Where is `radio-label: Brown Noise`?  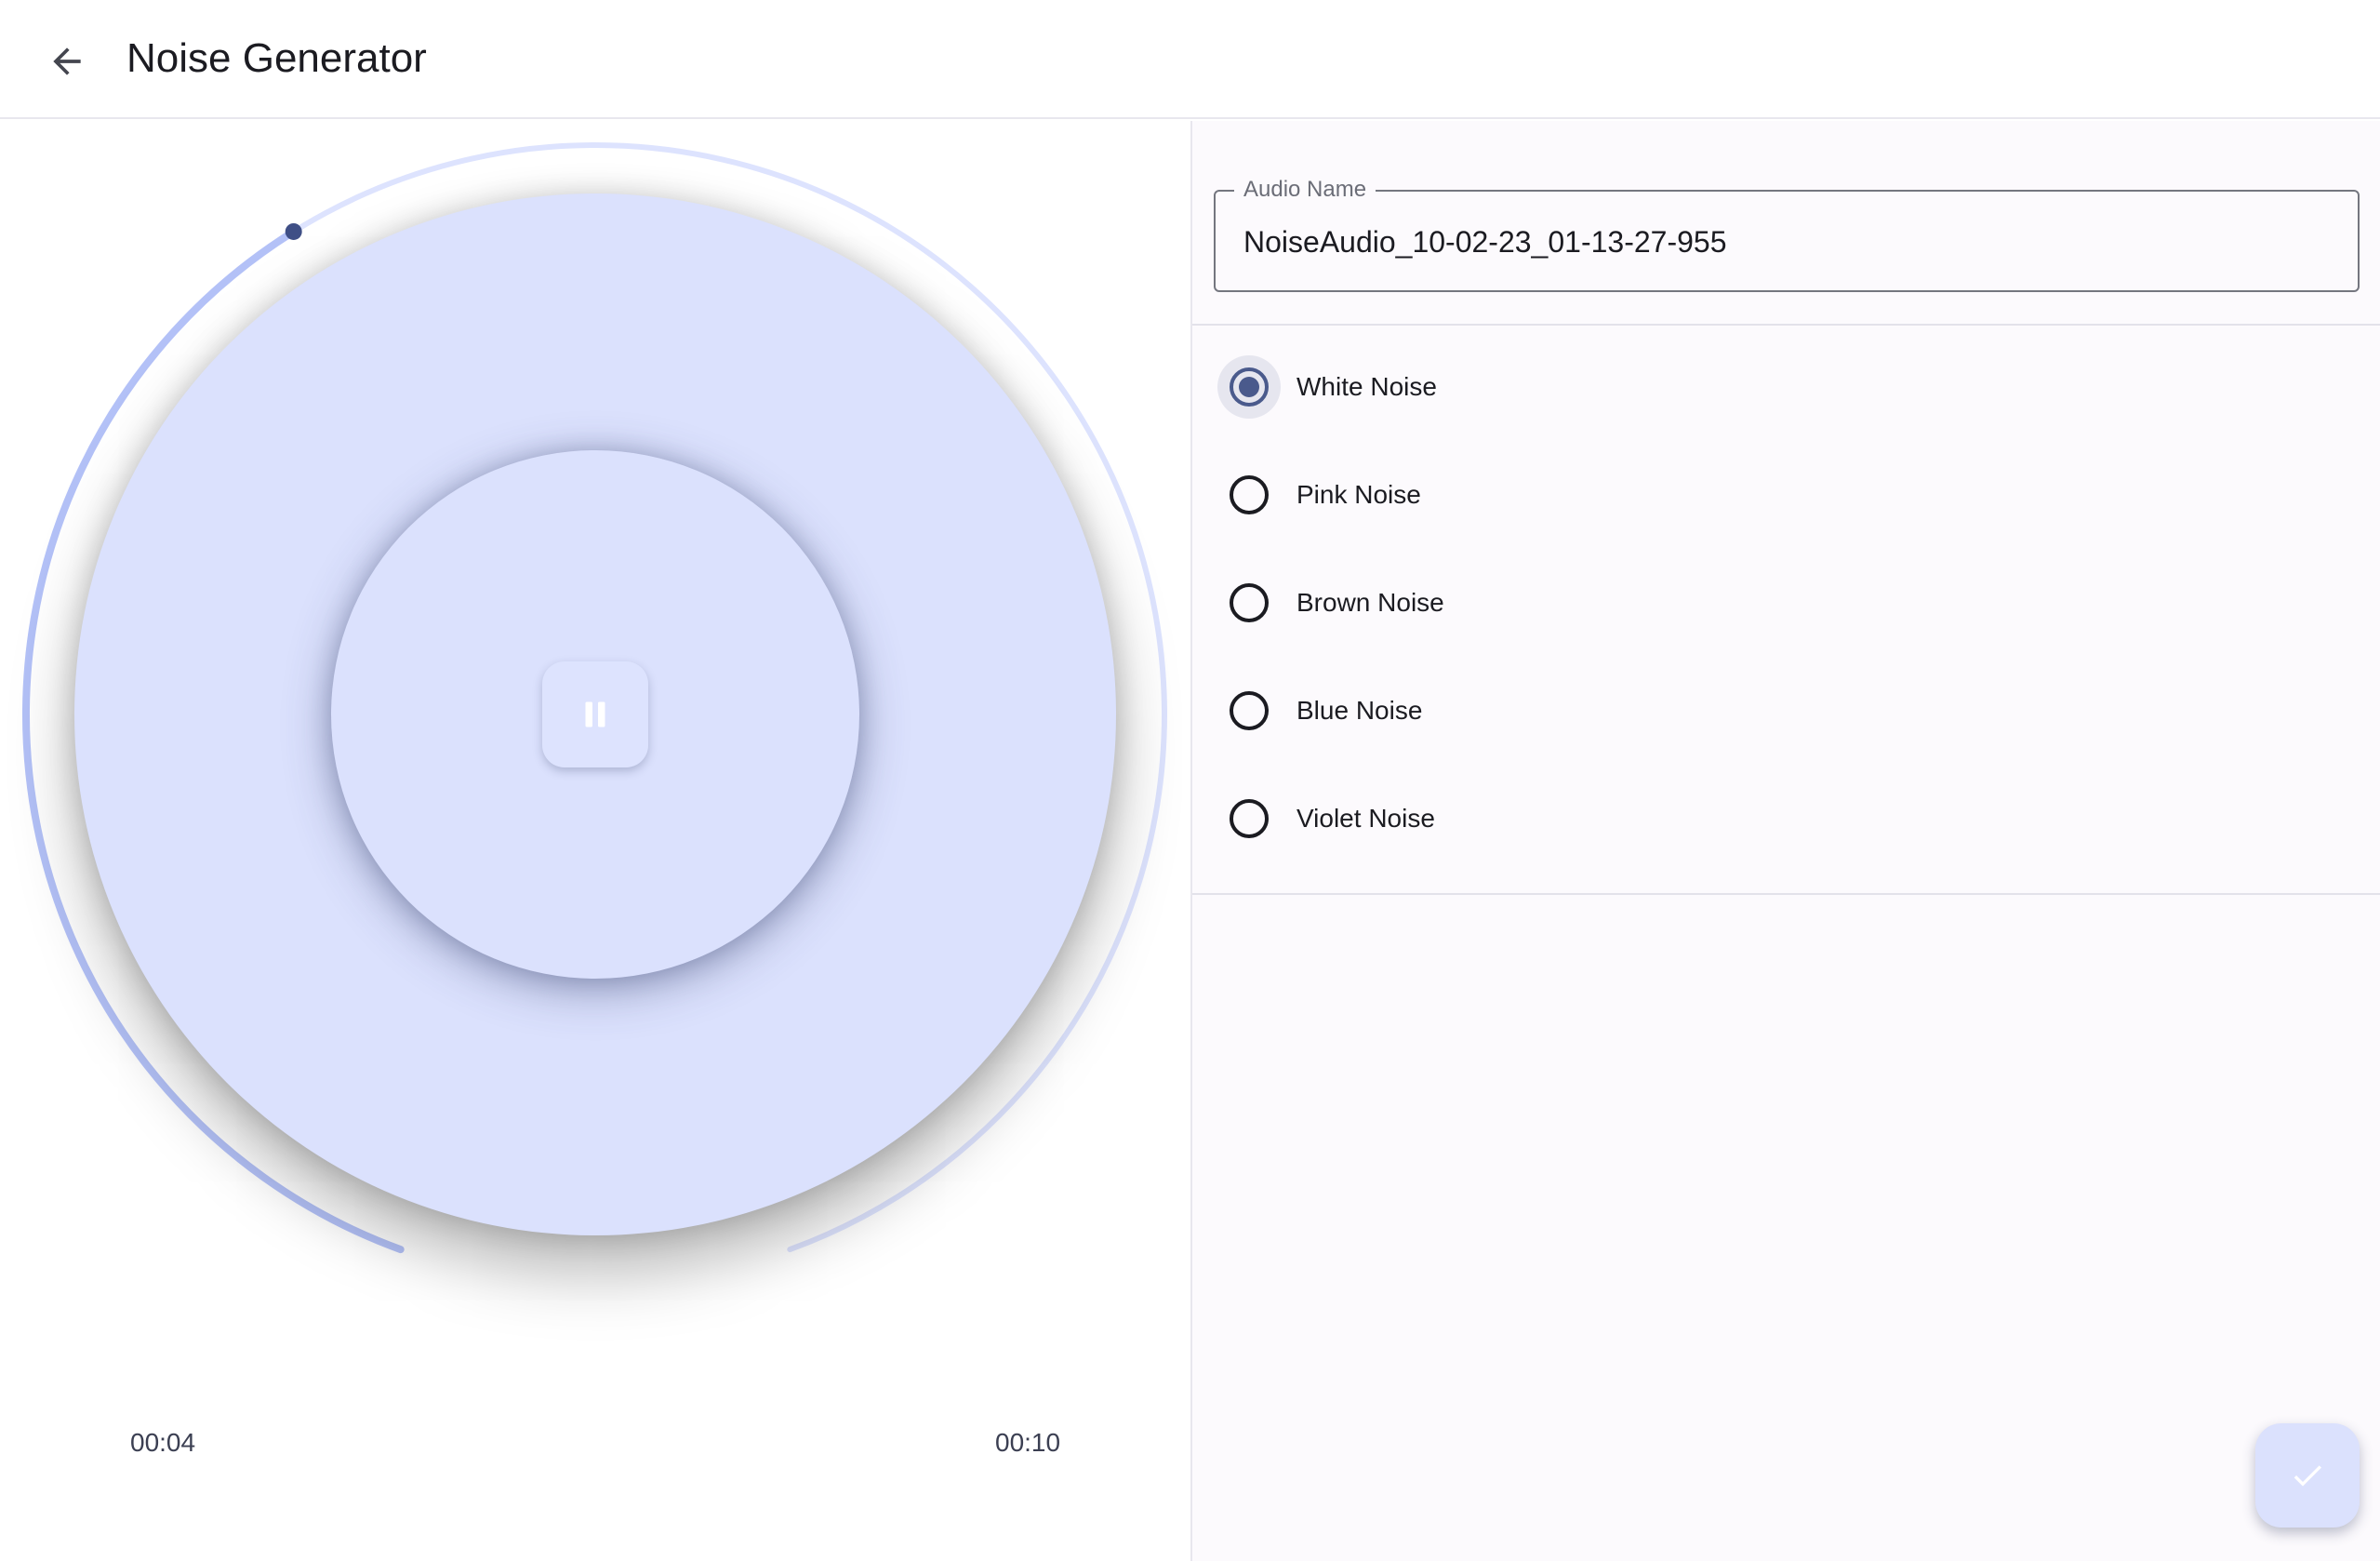 radio-label: Brown Noise is located at coordinates (1370, 602).